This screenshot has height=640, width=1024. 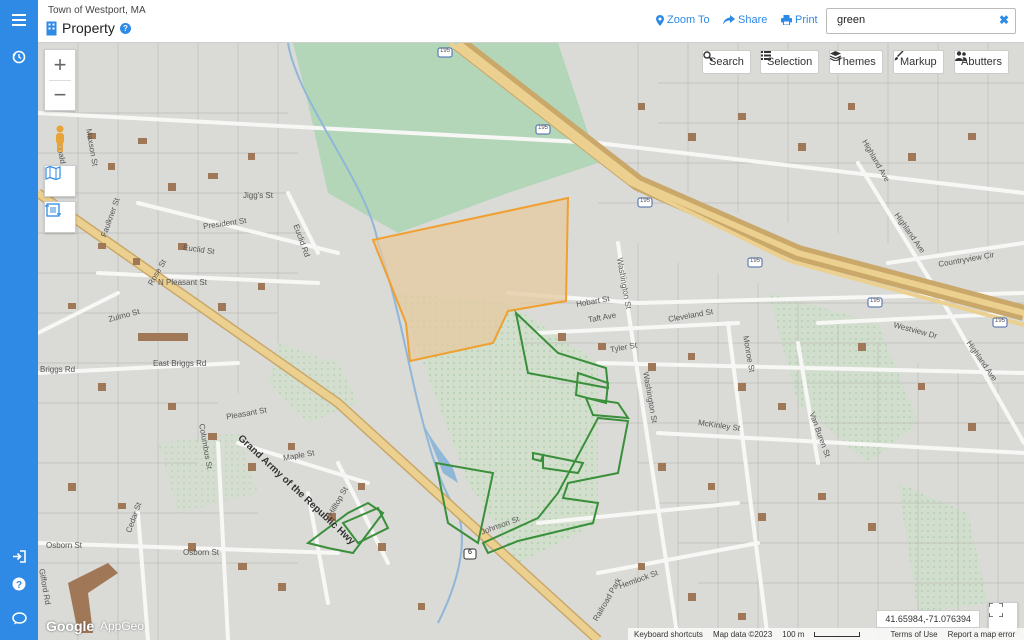 What do you see at coordinates (19, 57) in the screenshot?
I see `history-icon` at bounding box center [19, 57].